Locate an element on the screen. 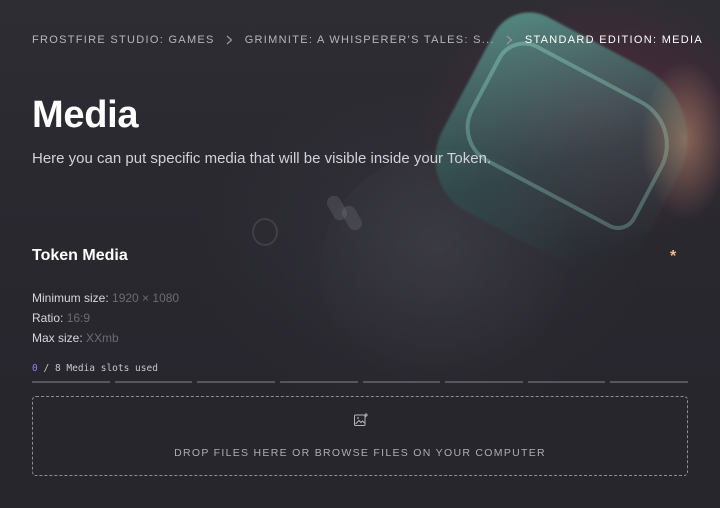  spec-label: Minimum size: is located at coordinates (70, 298).